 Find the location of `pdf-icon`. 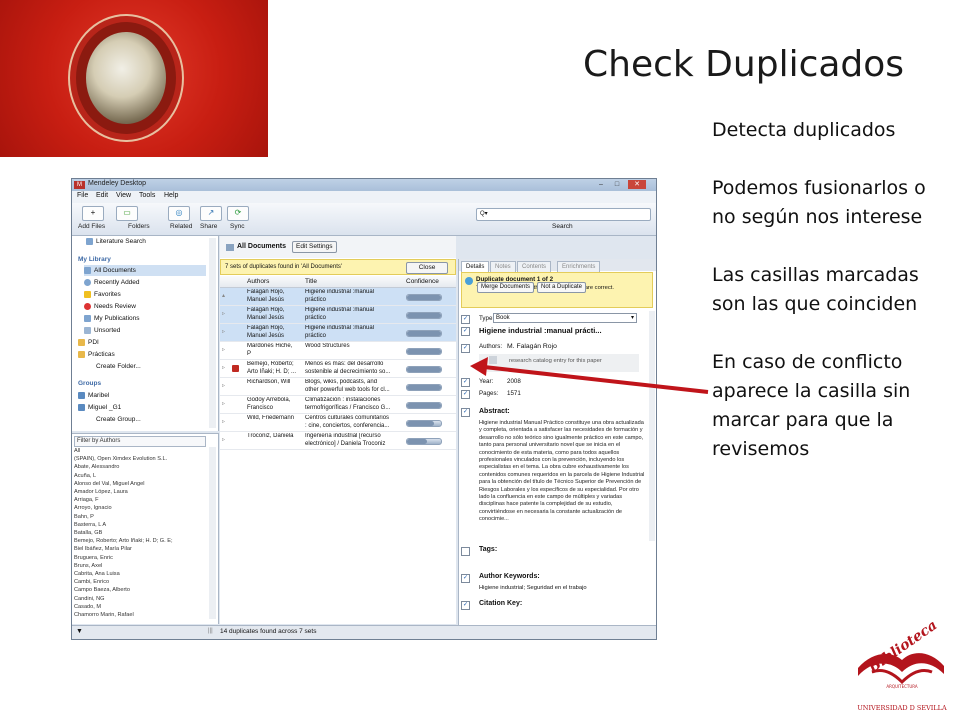

pdf-icon is located at coordinates (235, 368).